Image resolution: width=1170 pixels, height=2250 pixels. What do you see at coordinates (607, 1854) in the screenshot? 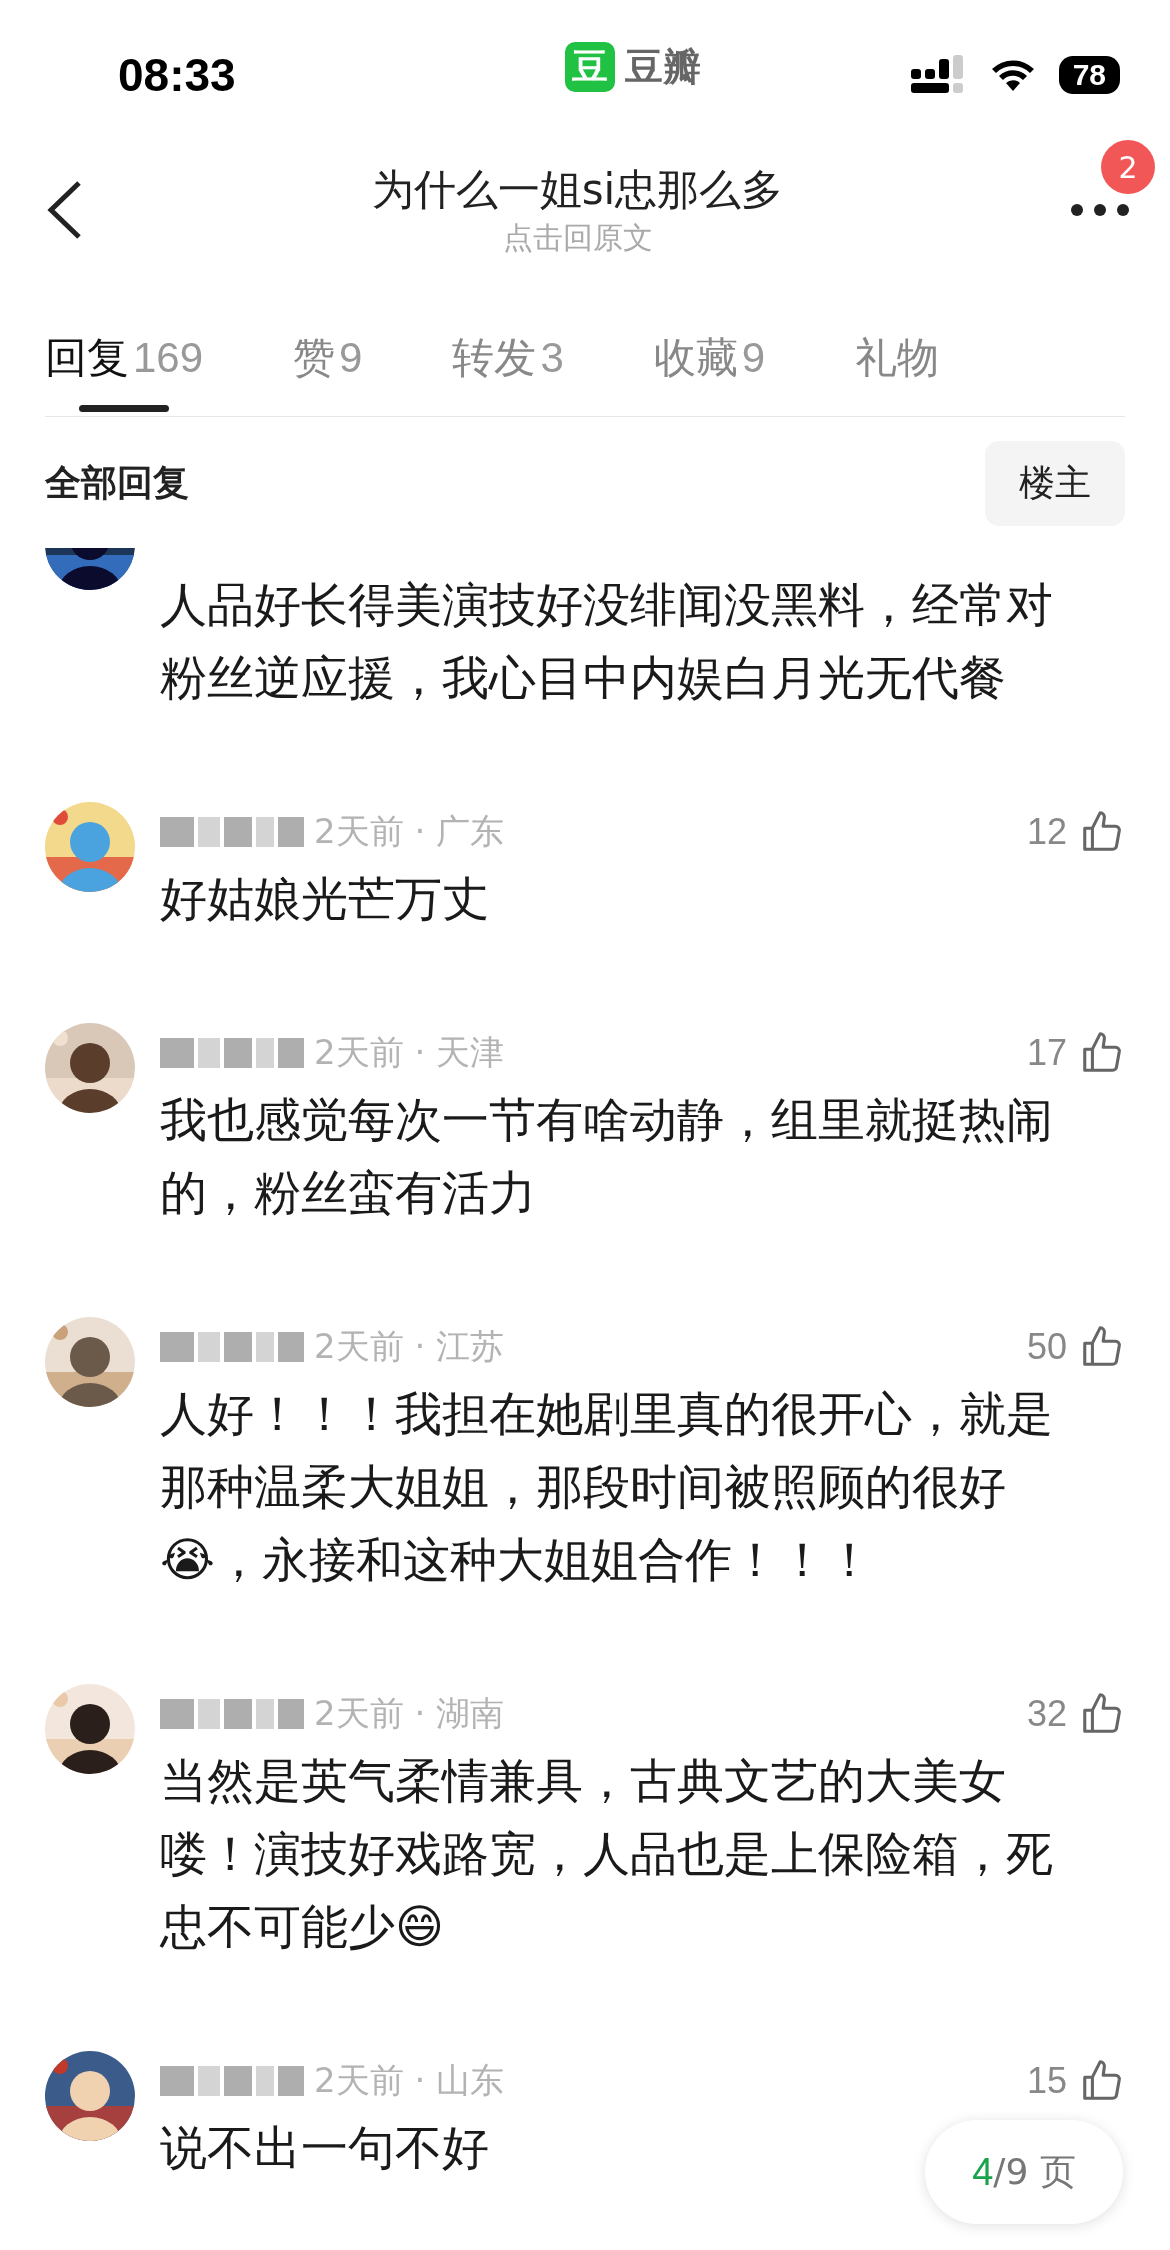
I see `comment-text: 当然是英气柔情兼具，古典文艺的大美女喽！演技好戏路宽，人品也是上保险箱，死忠不可能少😄` at bounding box center [607, 1854].